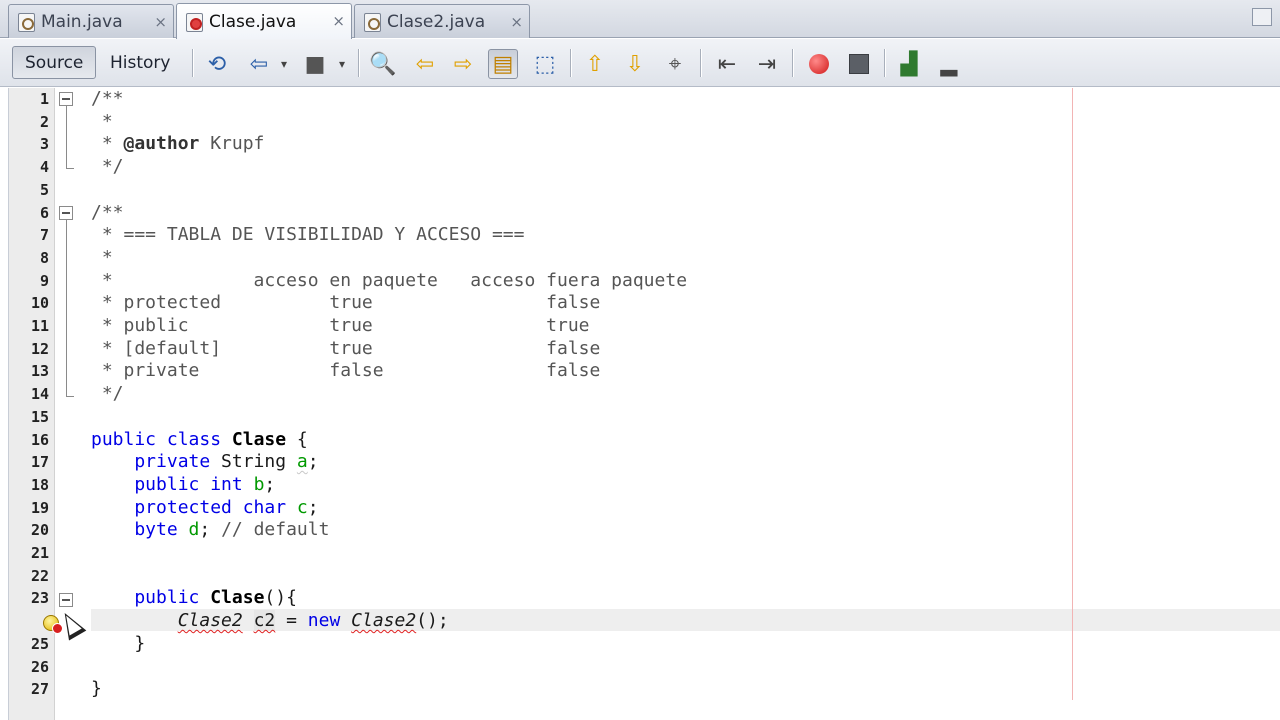 This screenshot has width=1280, height=720. I want to click on class-name: Clase, so click(259, 439).